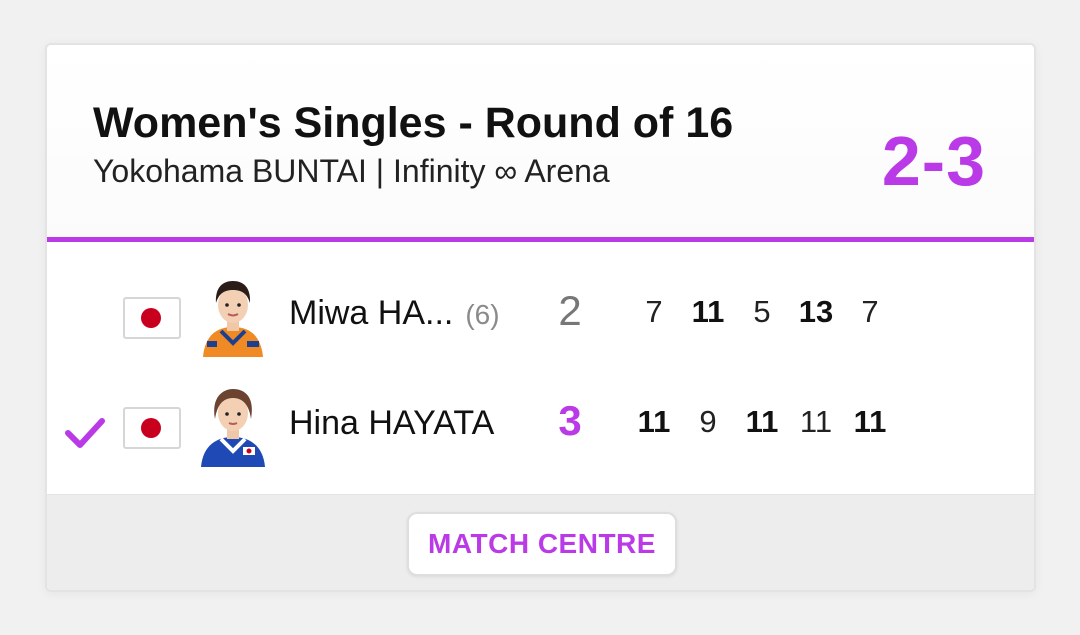 This screenshot has height=635, width=1080. I want to click on player-name-row: Hina HAYATA, so click(391, 423).